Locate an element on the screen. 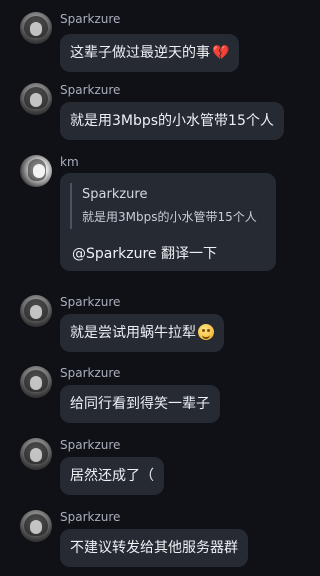 This screenshot has width=320, height=576. message-text: @Sparkzure 翻译一下 is located at coordinates (144, 254).